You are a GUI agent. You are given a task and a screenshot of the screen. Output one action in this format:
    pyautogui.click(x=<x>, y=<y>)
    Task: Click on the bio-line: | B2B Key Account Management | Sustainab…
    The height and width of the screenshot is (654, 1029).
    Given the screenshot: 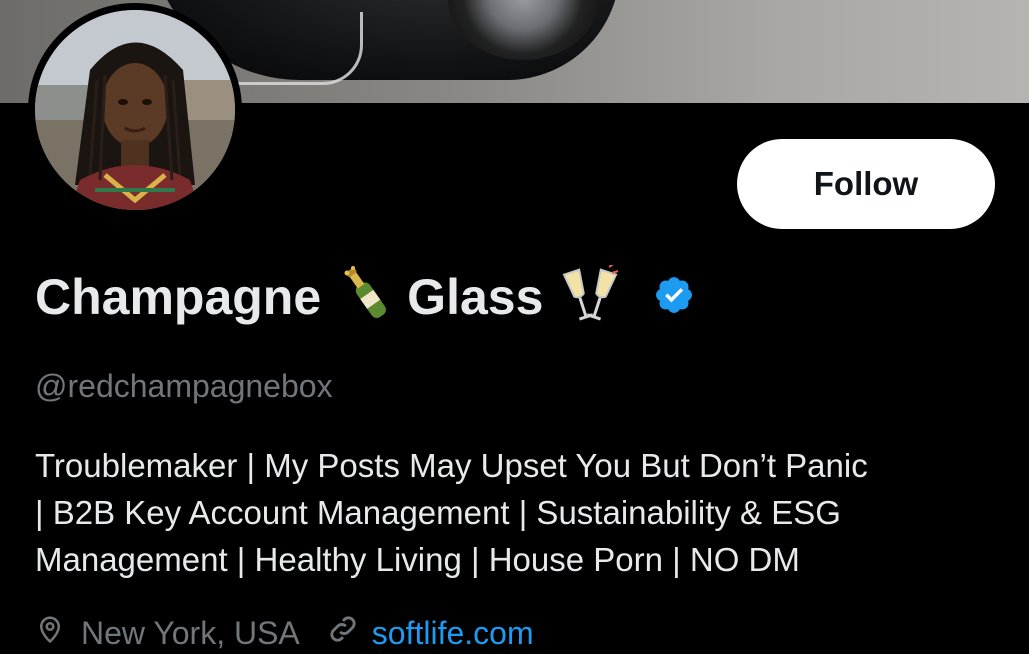 What is the action you would take?
    pyautogui.click(x=438, y=512)
    